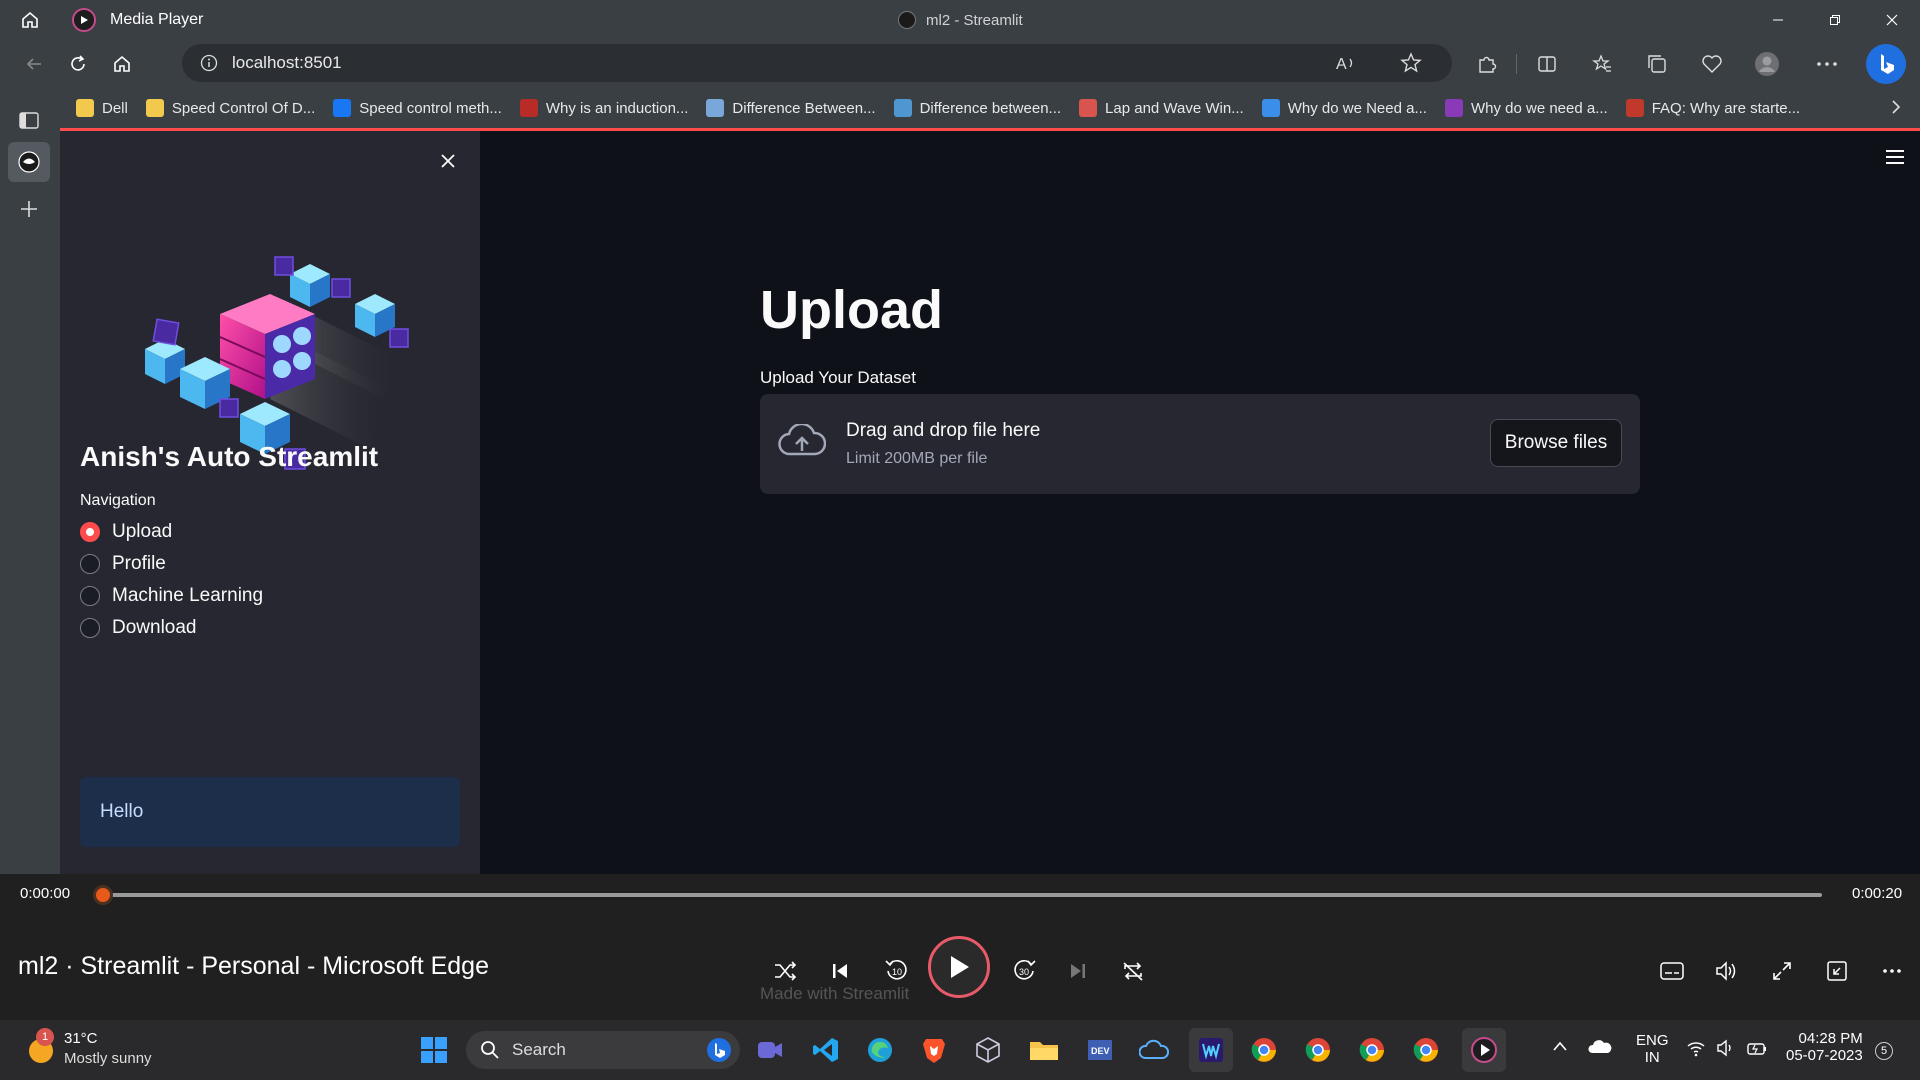  What do you see at coordinates (603, 1050) in the screenshot?
I see `taskbar-search: Search` at bounding box center [603, 1050].